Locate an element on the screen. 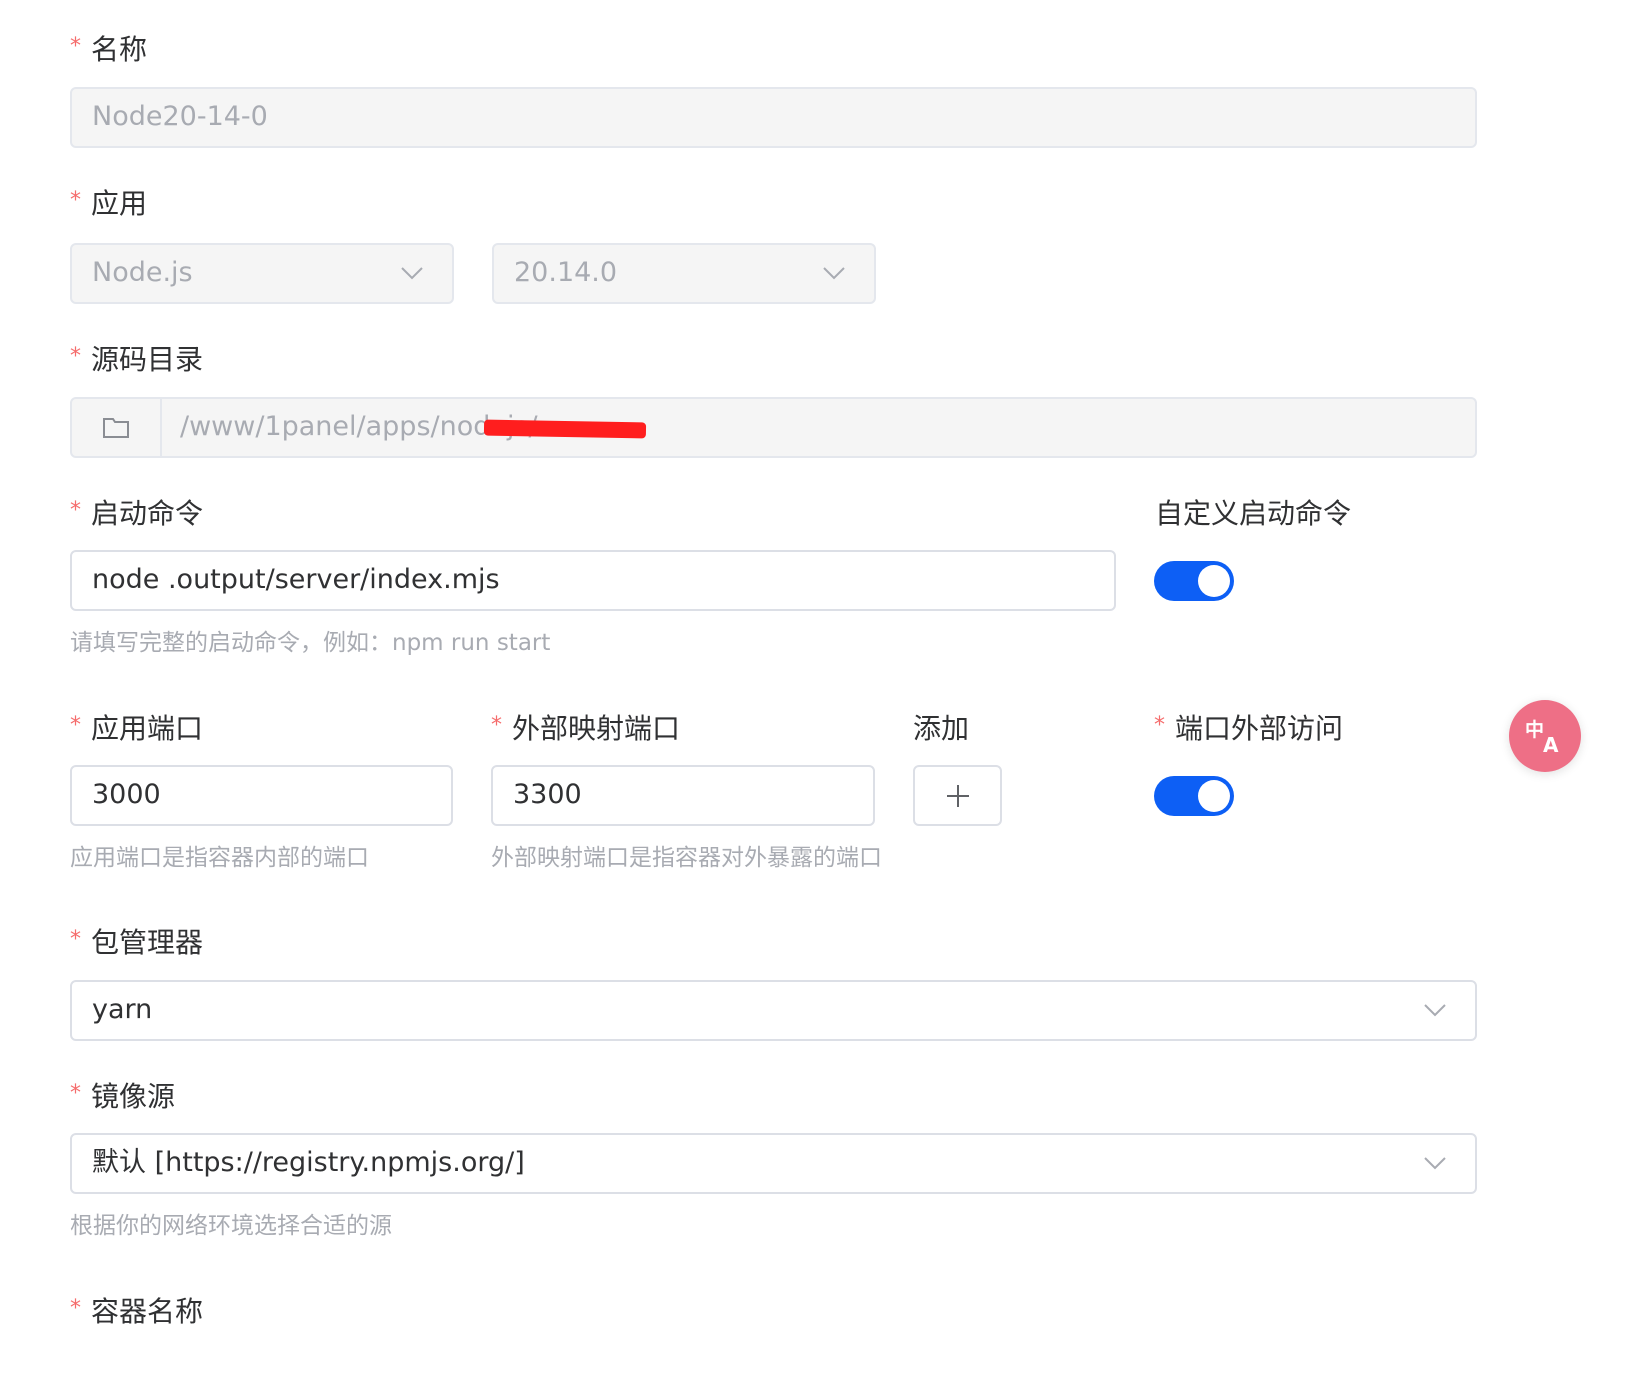 The width and height of the screenshot is (1634, 1384). add-port-button is located at coordinates (957, 795).